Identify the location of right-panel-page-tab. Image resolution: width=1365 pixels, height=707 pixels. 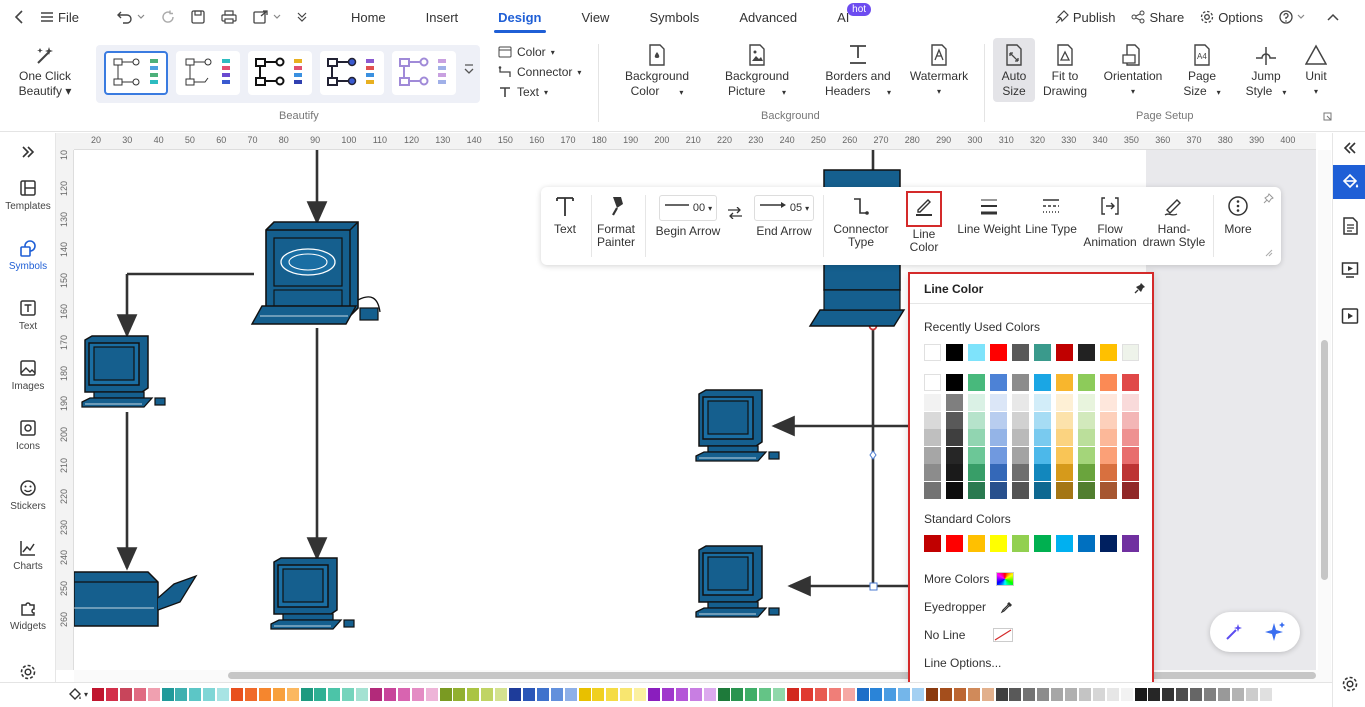
(1350, 226).